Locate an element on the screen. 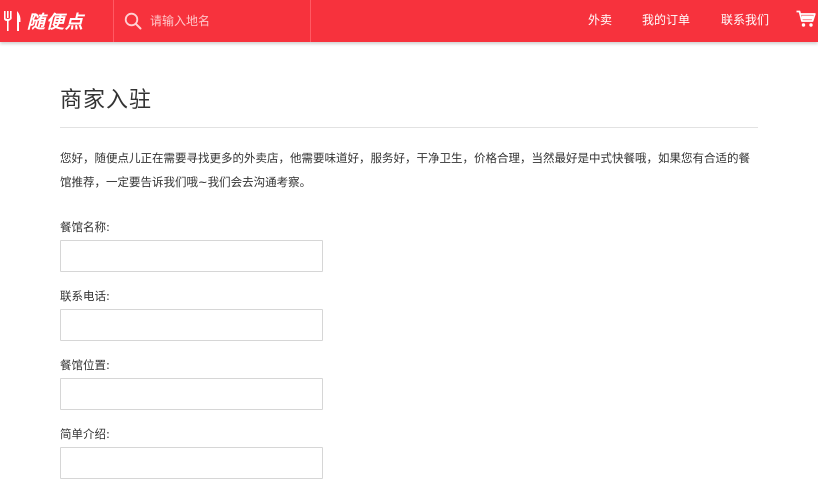 This screenshot has width=818, height=479. brand-name: 随便点 is located at coordinates (55, 22).